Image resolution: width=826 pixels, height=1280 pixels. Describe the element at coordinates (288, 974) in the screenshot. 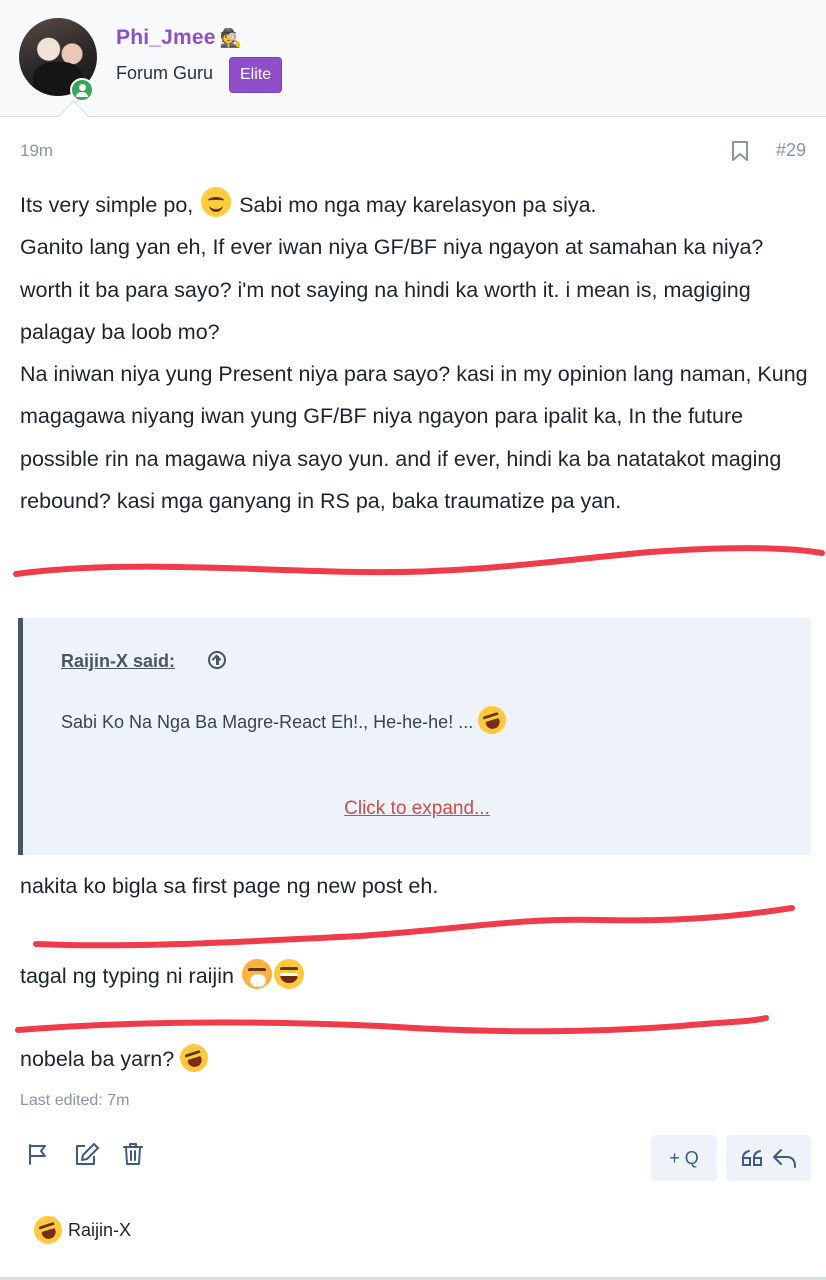

I see `laughing-emoji-icon` at that location.